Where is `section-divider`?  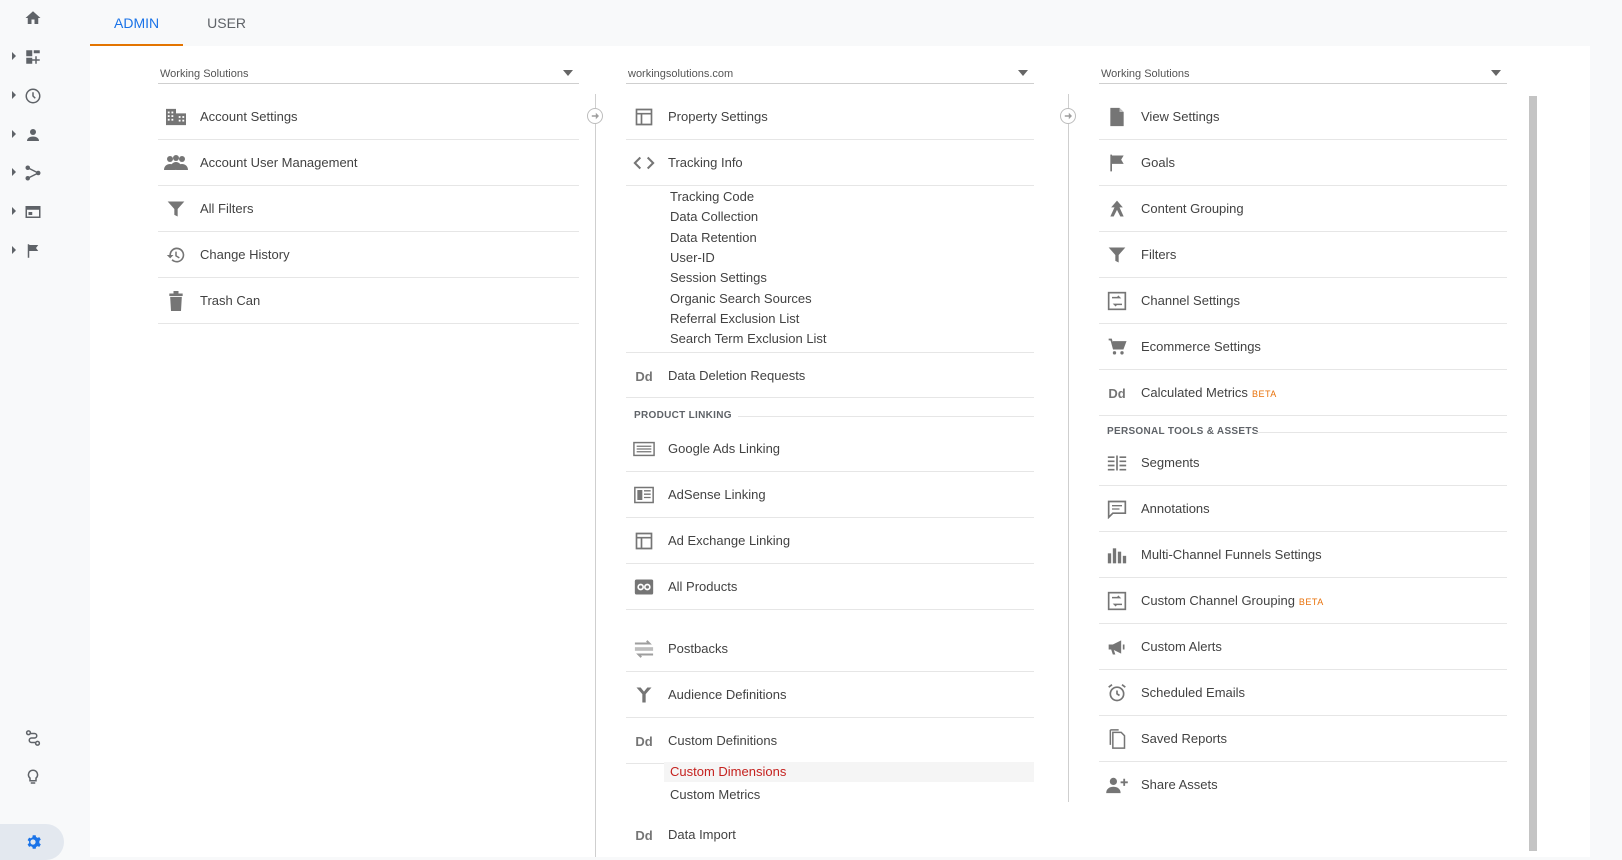 section-divider is located at coordinates (1381, 432).